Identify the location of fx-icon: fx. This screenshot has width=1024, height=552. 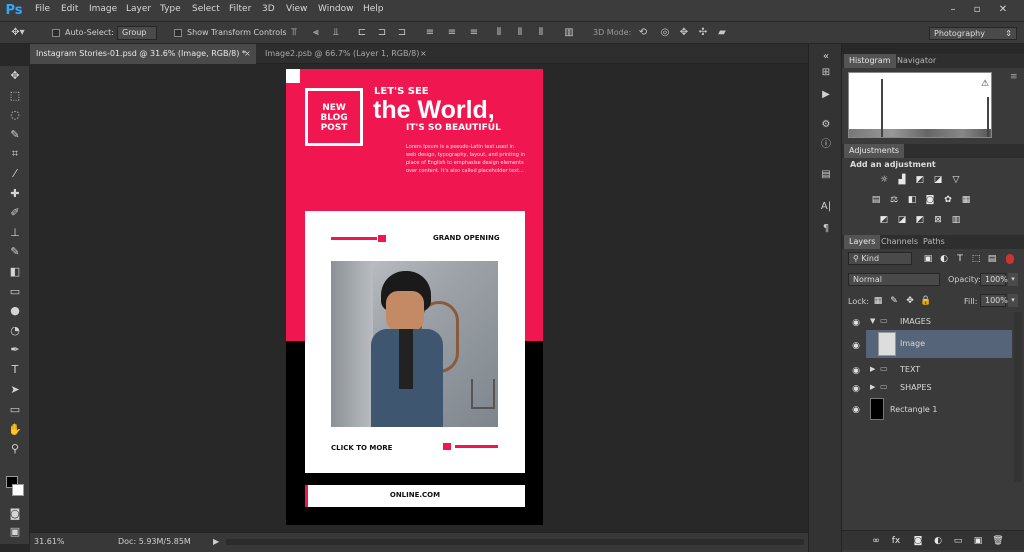
(896, 541).